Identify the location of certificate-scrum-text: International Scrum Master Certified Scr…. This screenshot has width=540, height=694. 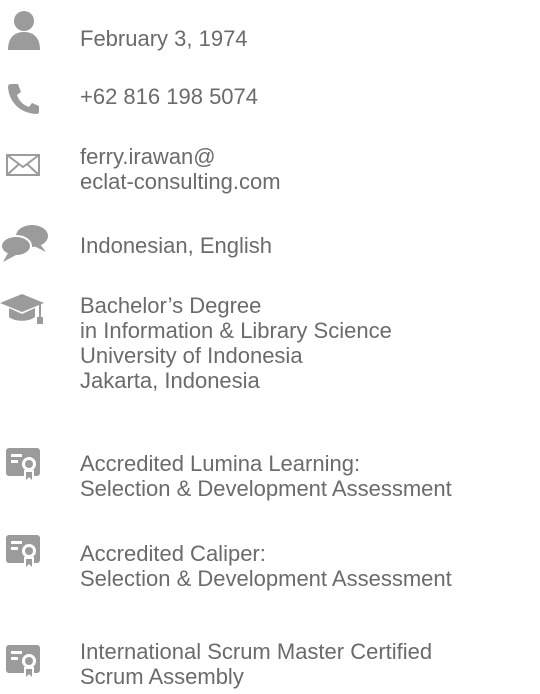
(256, 664).